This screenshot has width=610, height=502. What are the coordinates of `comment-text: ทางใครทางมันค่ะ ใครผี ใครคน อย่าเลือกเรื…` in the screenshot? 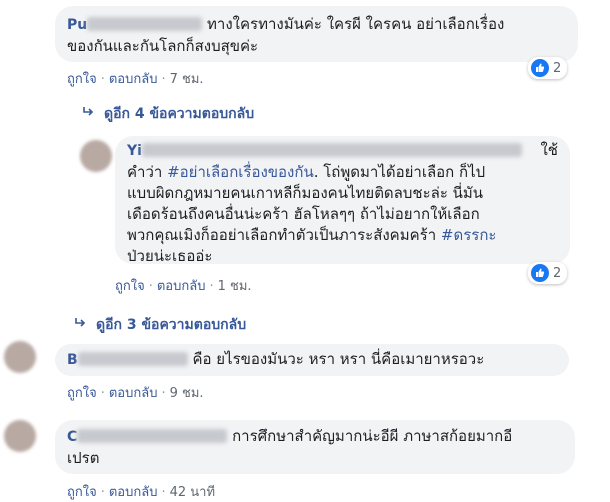 It's located at (356, 24).